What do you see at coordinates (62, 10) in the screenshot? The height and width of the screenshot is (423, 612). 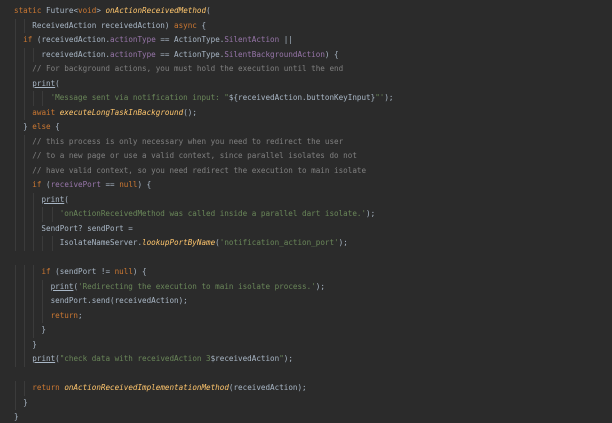 I see `code-token: Future<` at bounding box center [62, 10].